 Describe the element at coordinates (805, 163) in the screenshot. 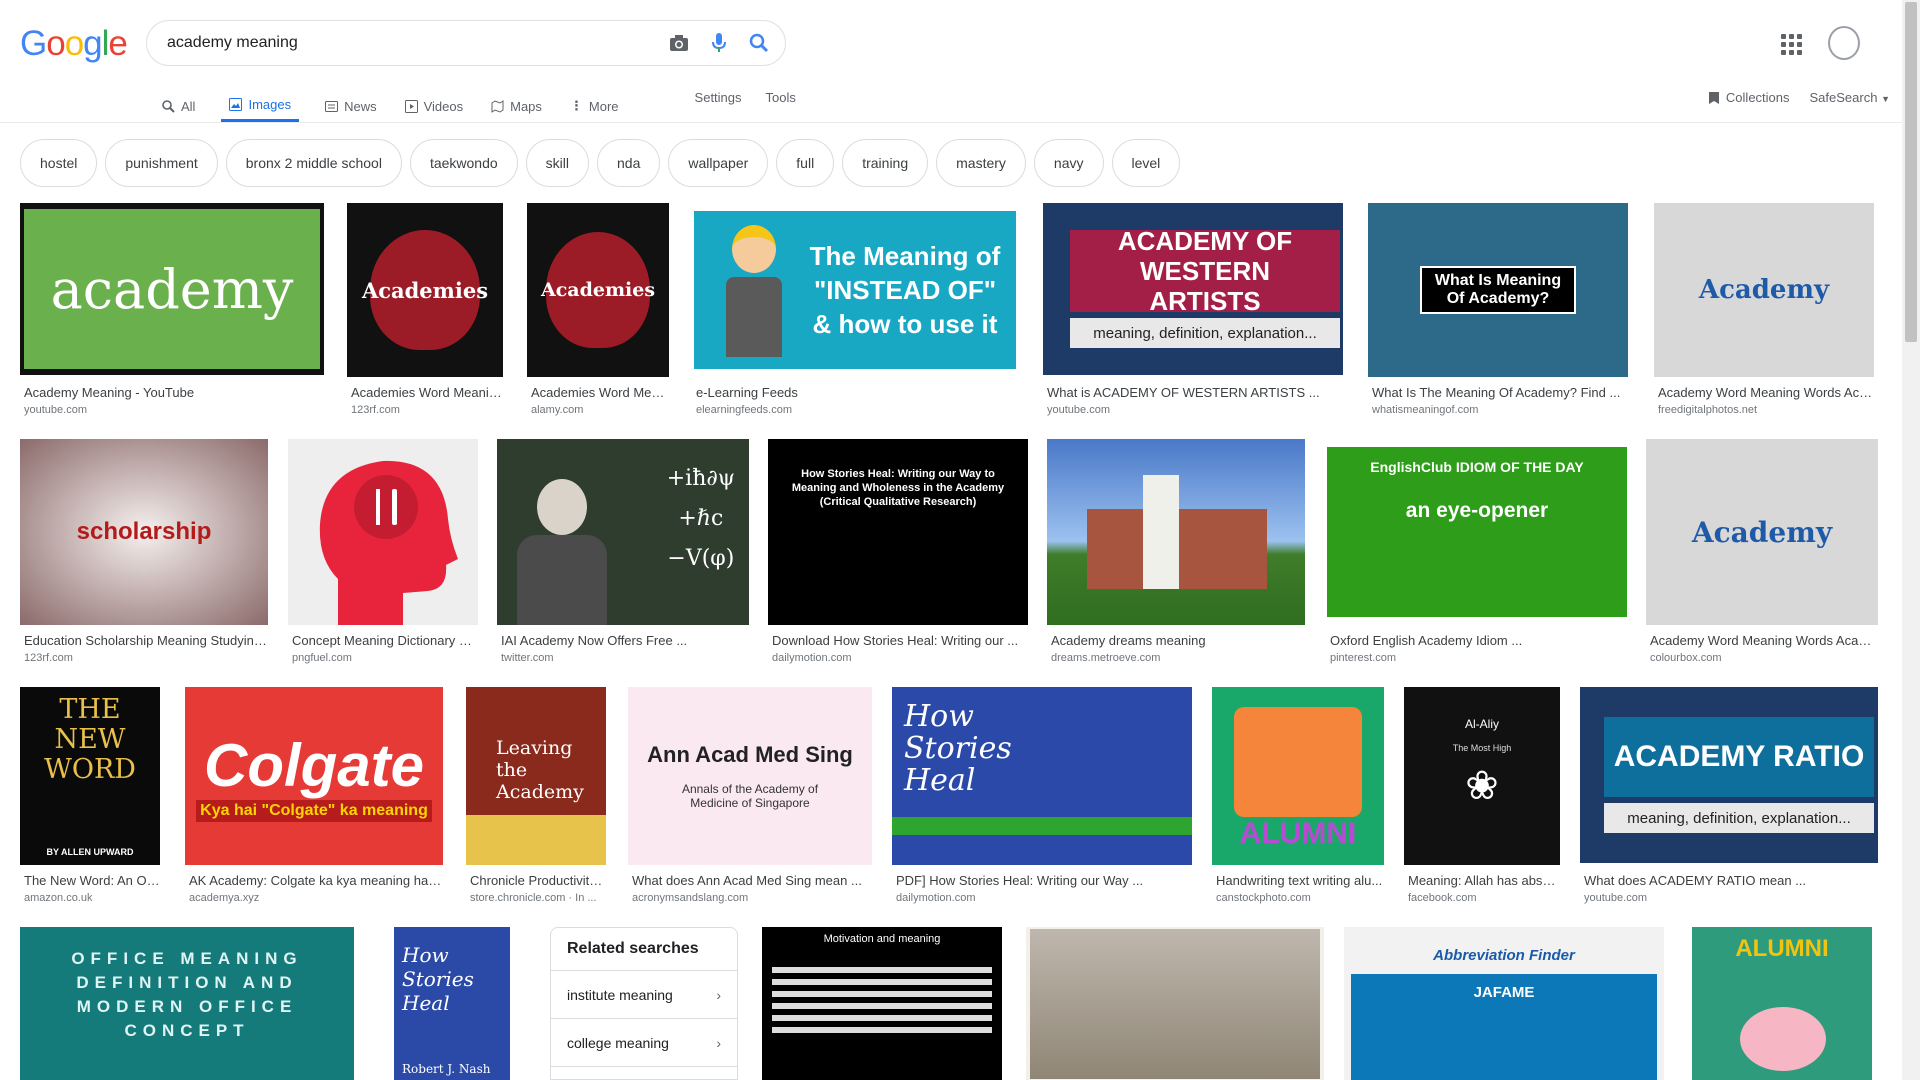

I see `chip-full: full` at that location.